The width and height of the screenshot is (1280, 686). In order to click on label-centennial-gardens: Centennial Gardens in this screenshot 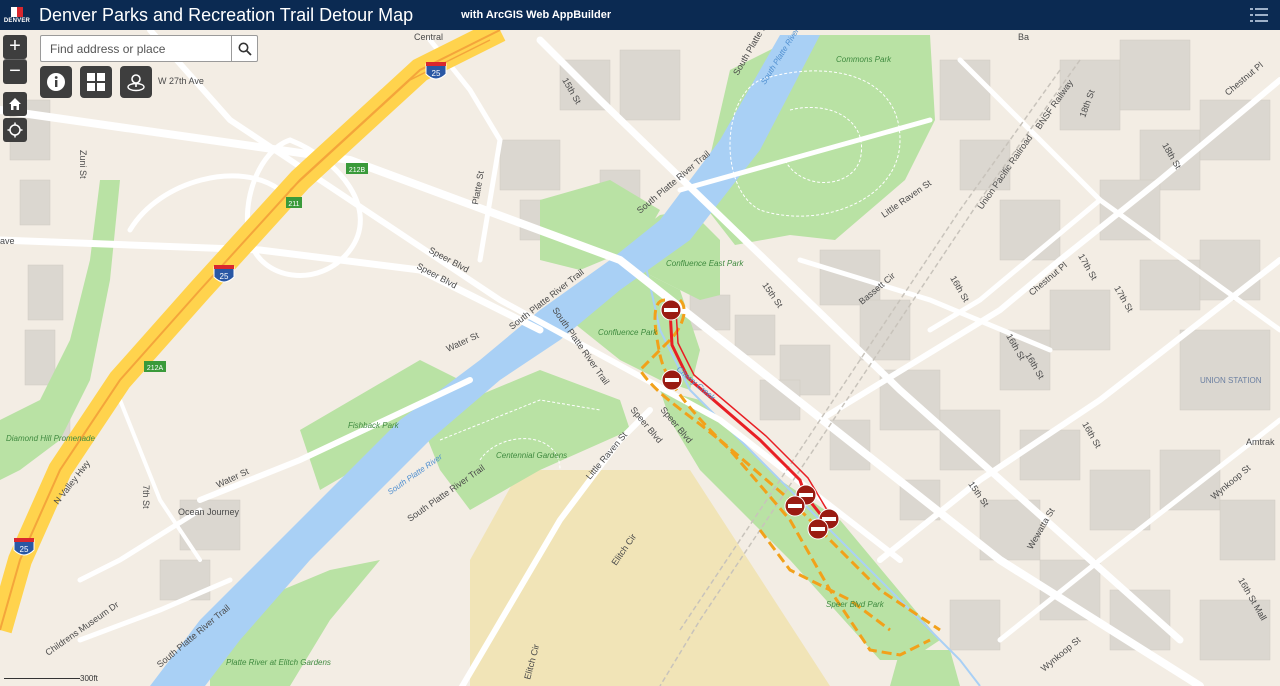, I will do `click(531, 455)`.